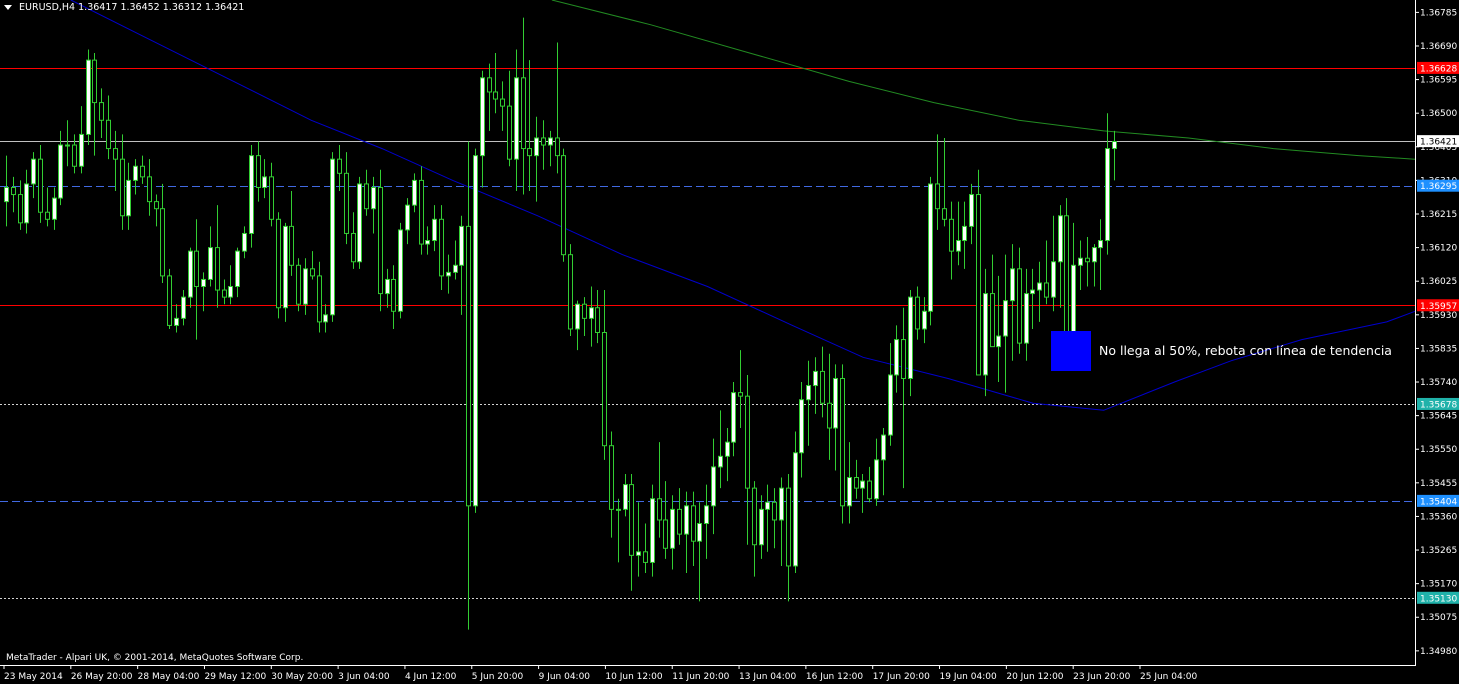 Image resolution: width=1459 pixels, height=684 pixels. I want to click on time-tick-label: 23 May 2014, so click(33, 677).